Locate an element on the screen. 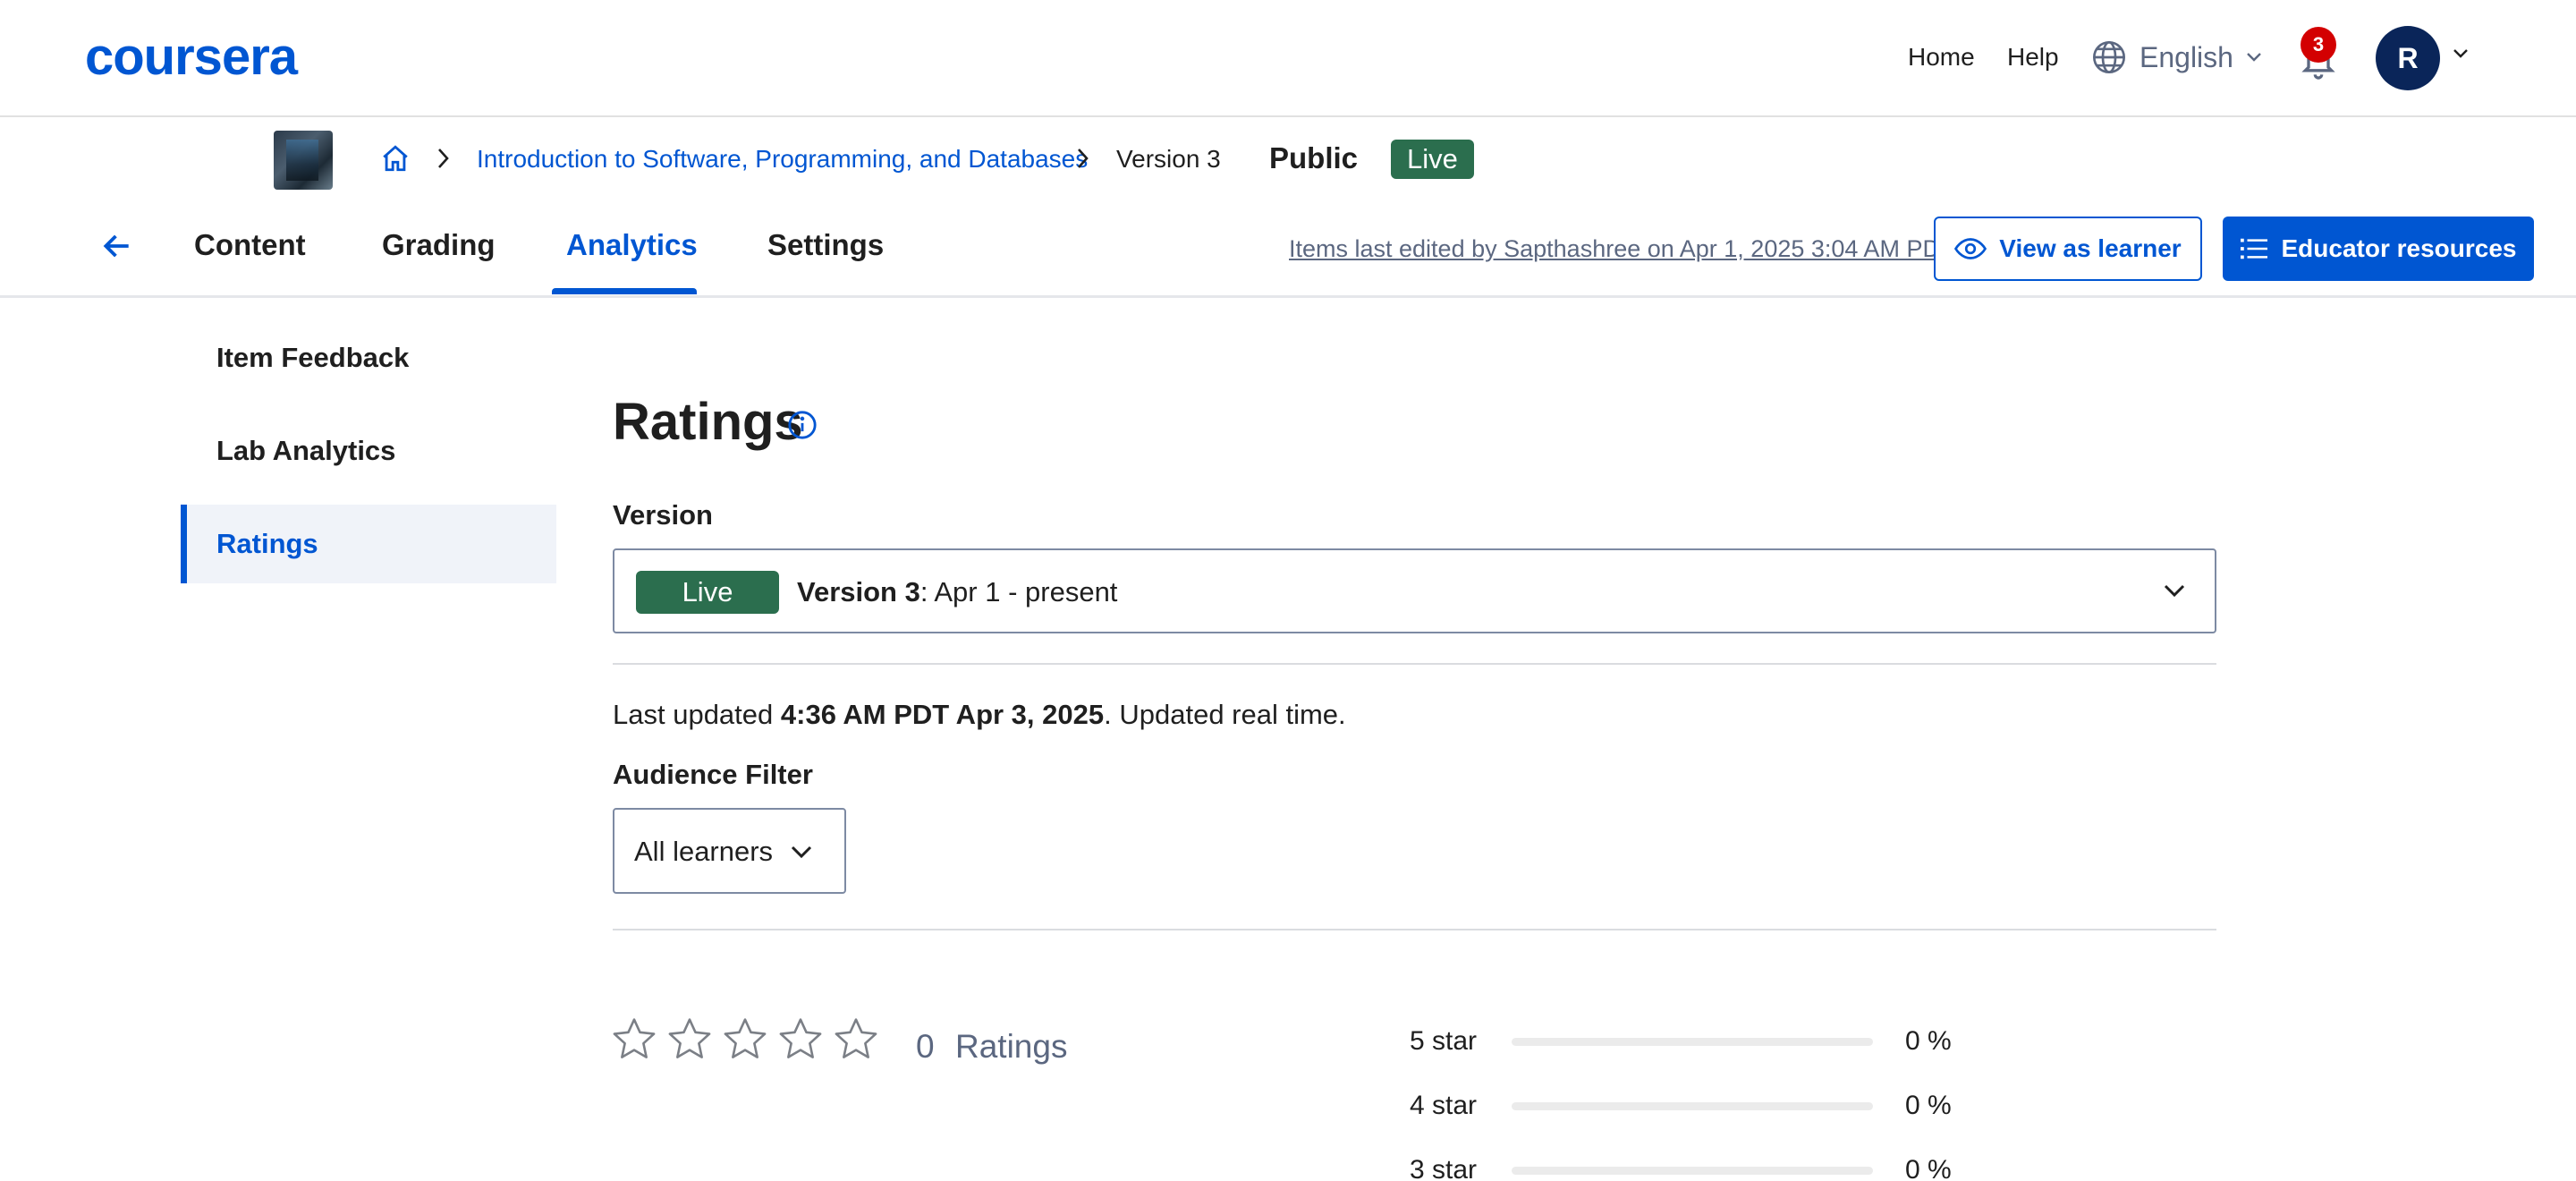 The height and width of the screenshot is (1181, 2576). sidebar-item-ratings: Ratings is located at coordinates (368, 544).